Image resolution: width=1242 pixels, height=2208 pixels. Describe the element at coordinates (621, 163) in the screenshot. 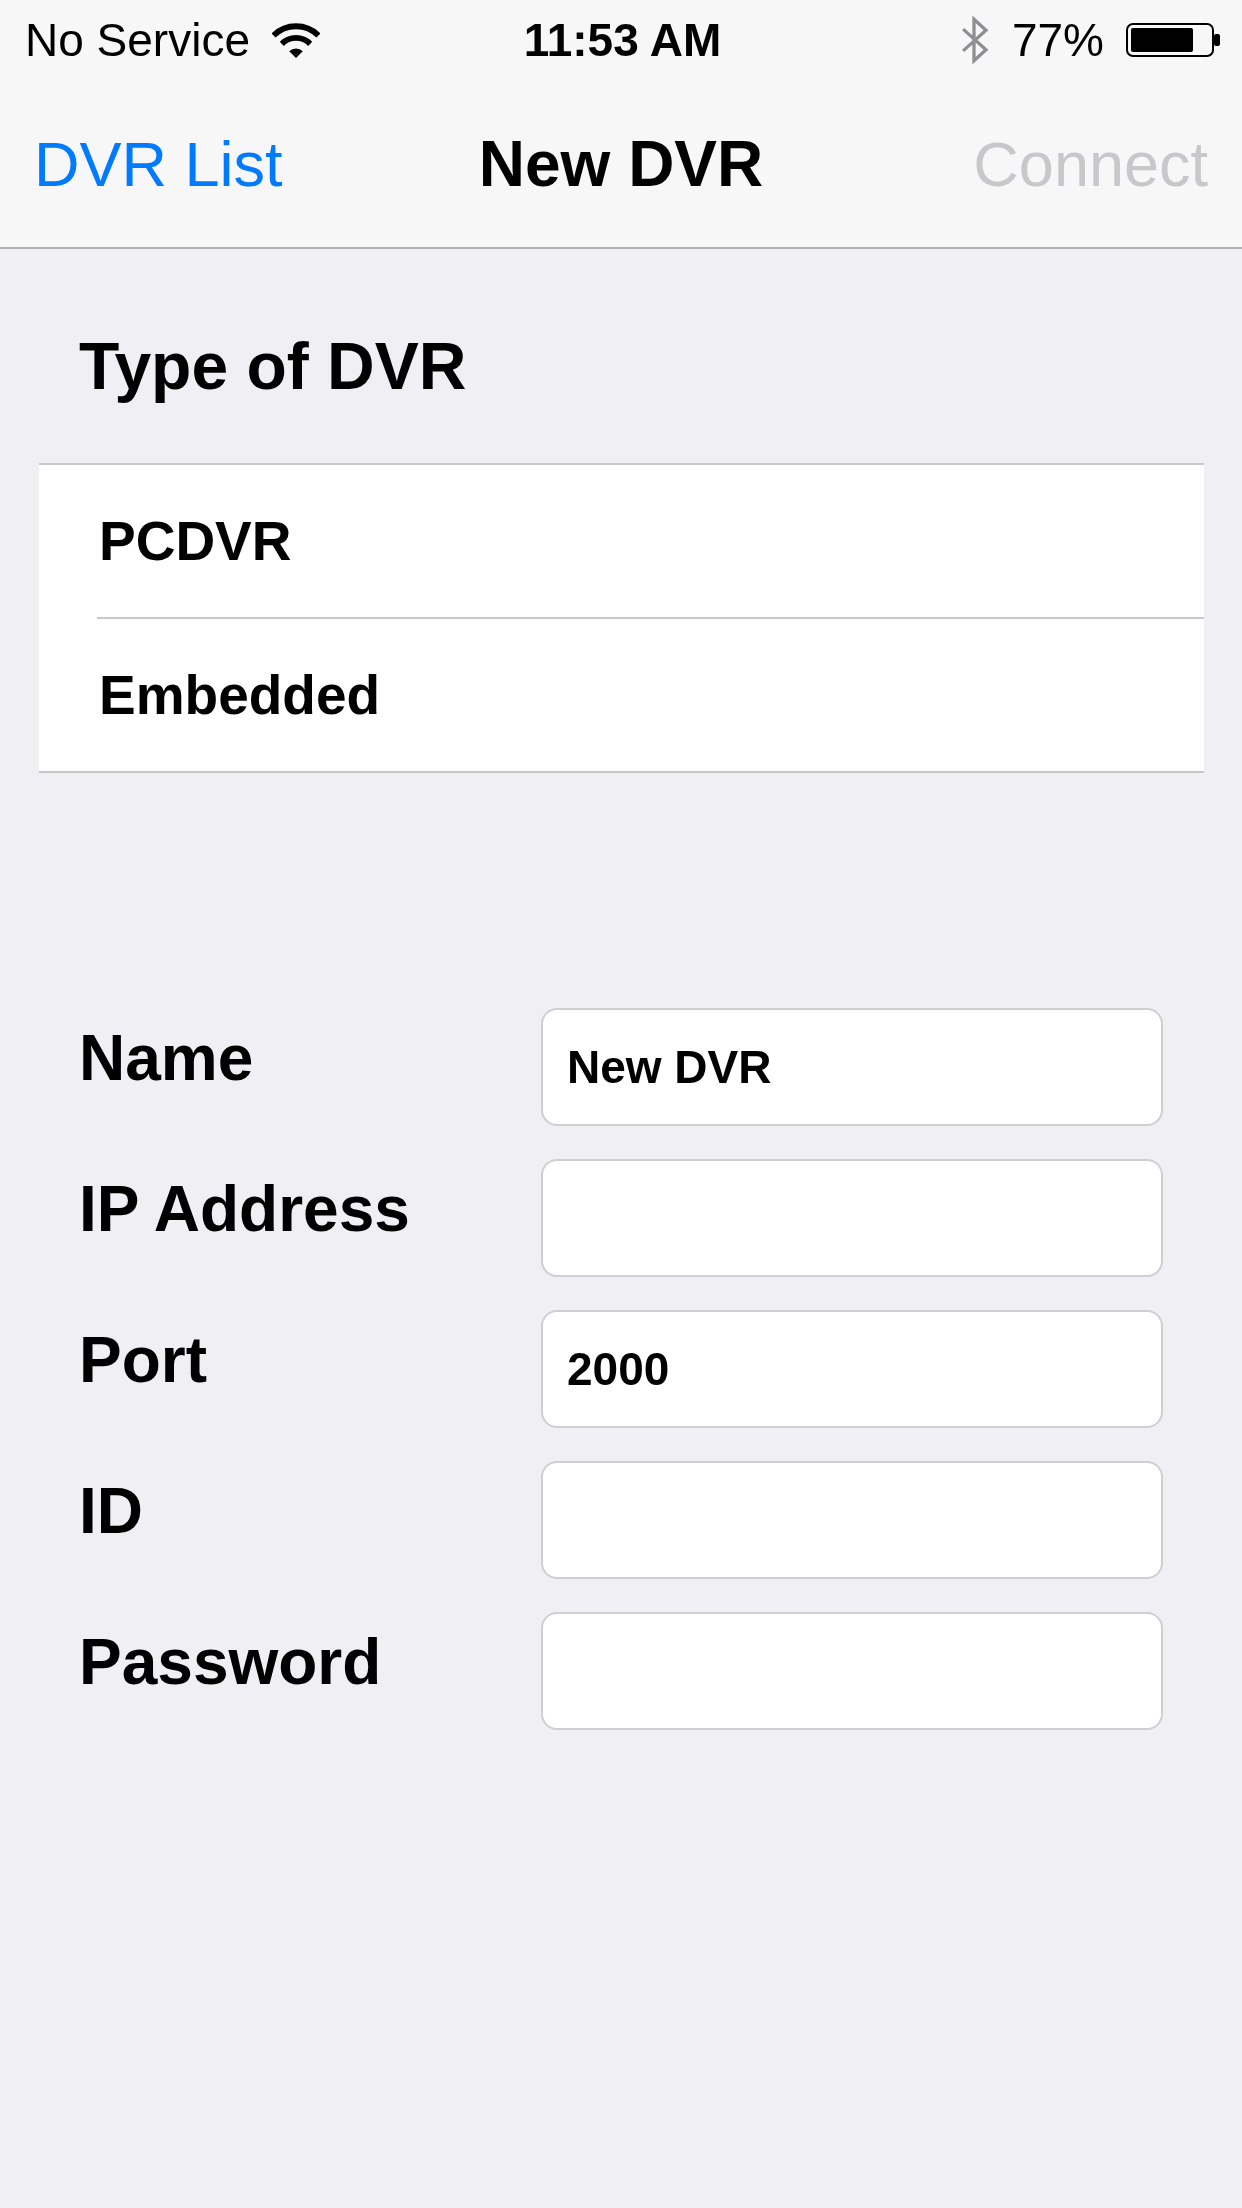

I see `nav-title: New DVR` at that location.